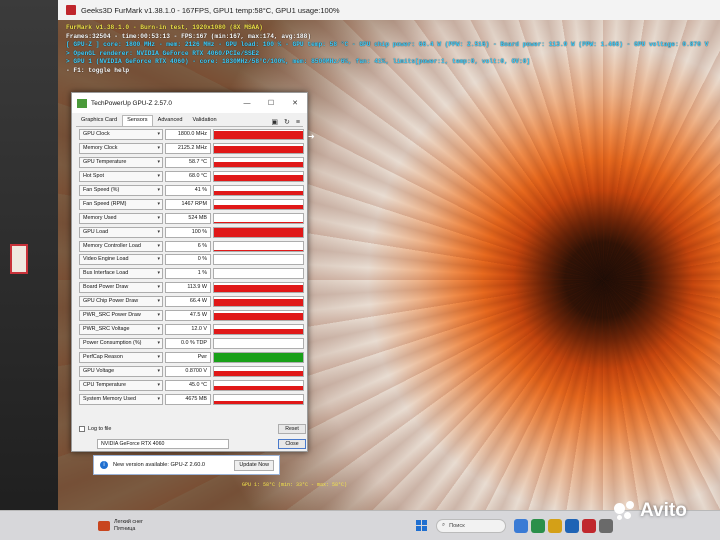 Image resolution: width=720 pixels, height=540 pixels. I want to click on sensor-label: GPU Load ▾, so click(121, 232).